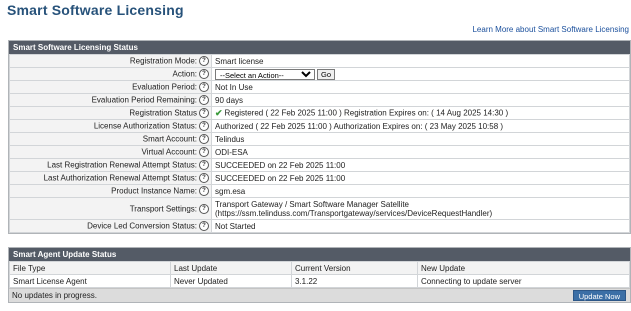 The image size is (631, 311). Describe the element at coordinates (420, 191) in the screenshot. I see `product-instance-value: sgm.esa` at that location.